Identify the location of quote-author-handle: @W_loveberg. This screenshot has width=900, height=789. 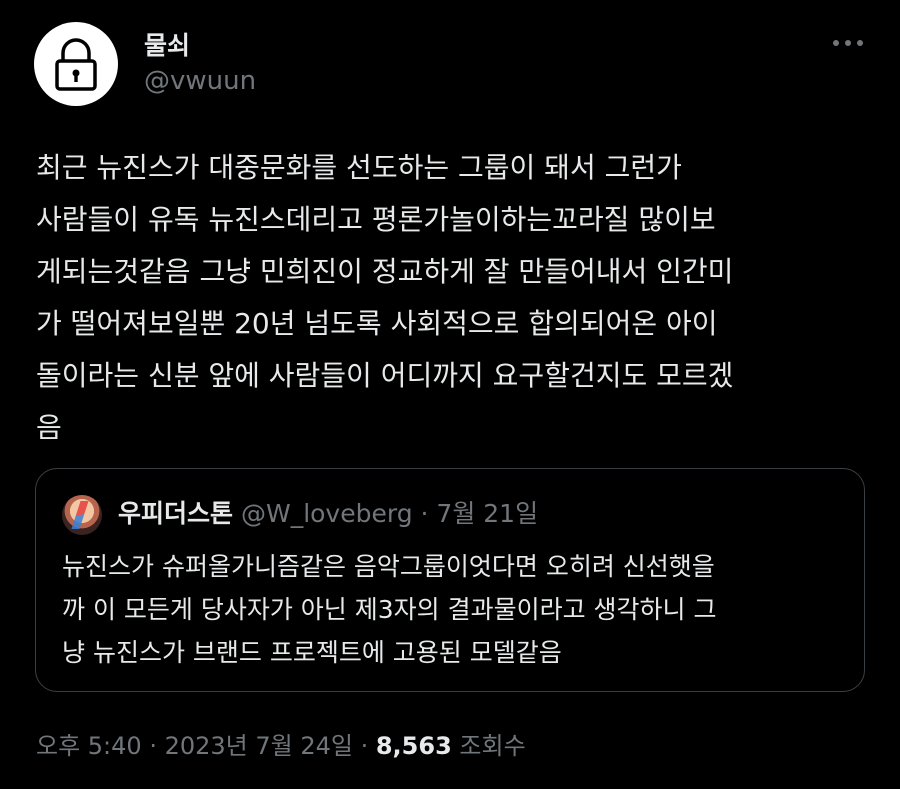
(326, 513).